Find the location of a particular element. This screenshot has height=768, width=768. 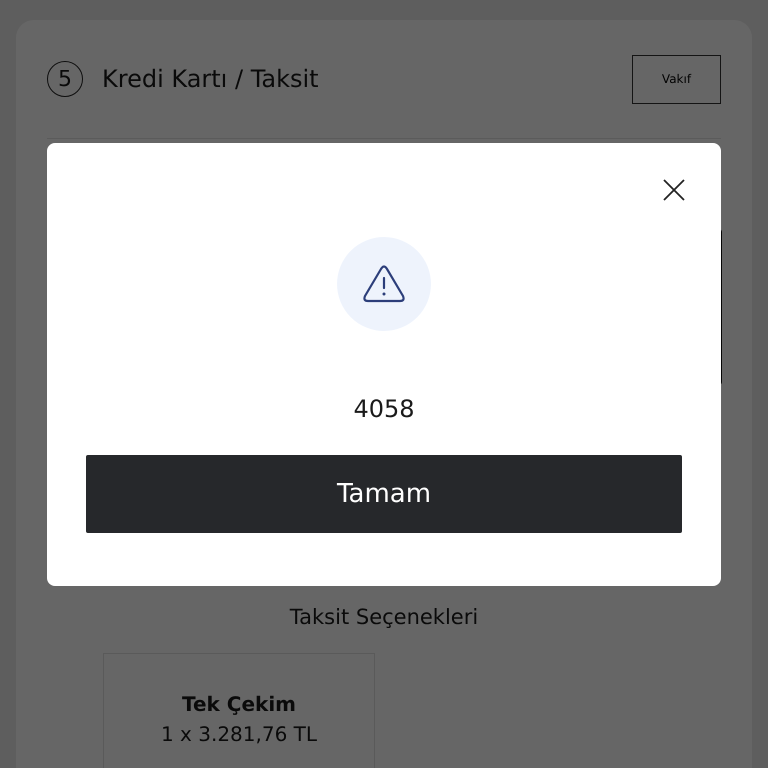

bank-button: Vakıf is located at coordinates (676, 79).